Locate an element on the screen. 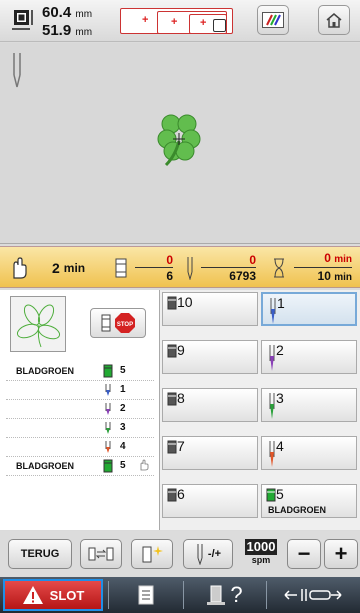 The height and width of the screenshot is (613, 360). swap-icon is located at coordinates (101, 554).